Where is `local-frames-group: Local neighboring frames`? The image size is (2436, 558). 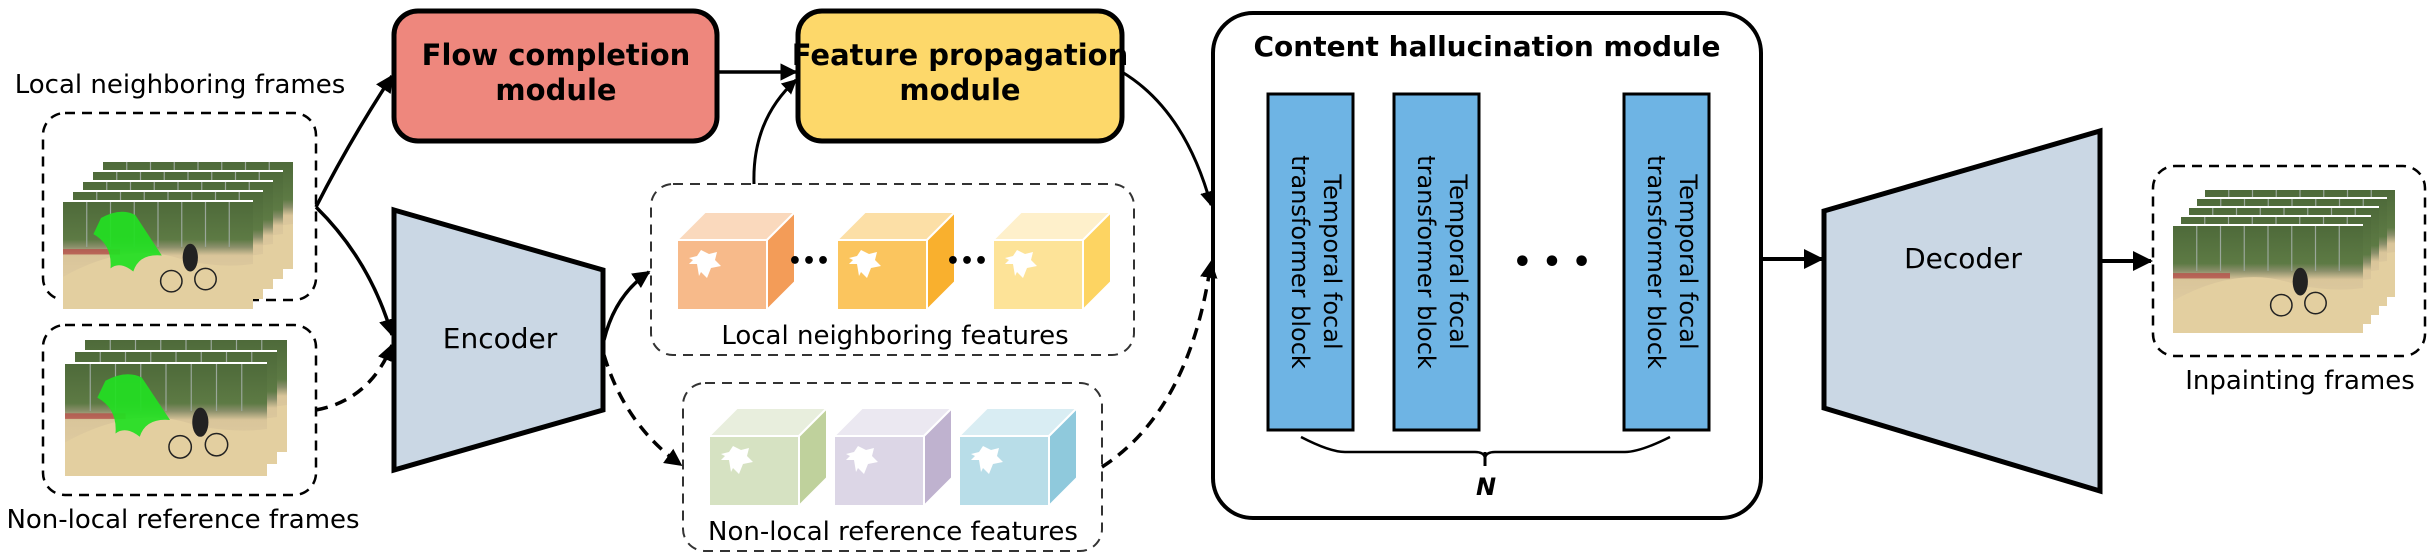 local-frames-group: Local neighboring frames is located at coordinates (180, 189).